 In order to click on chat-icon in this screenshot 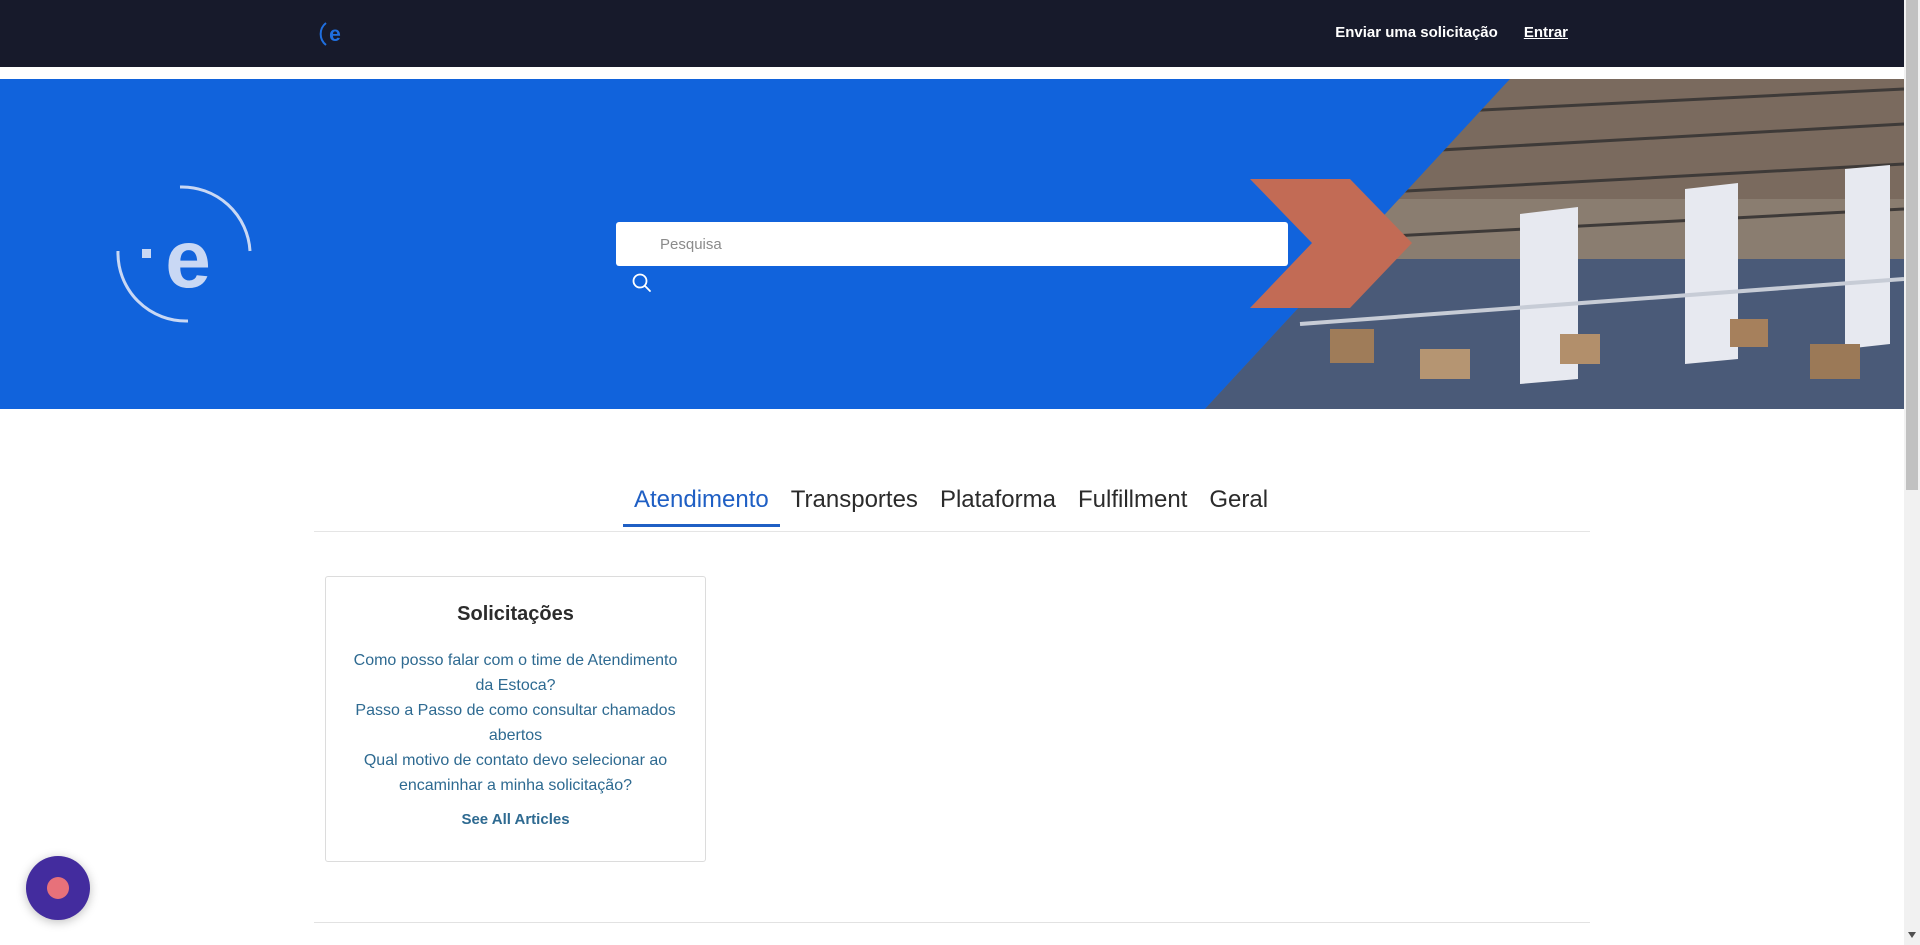, I will do `click(58, 888)`.